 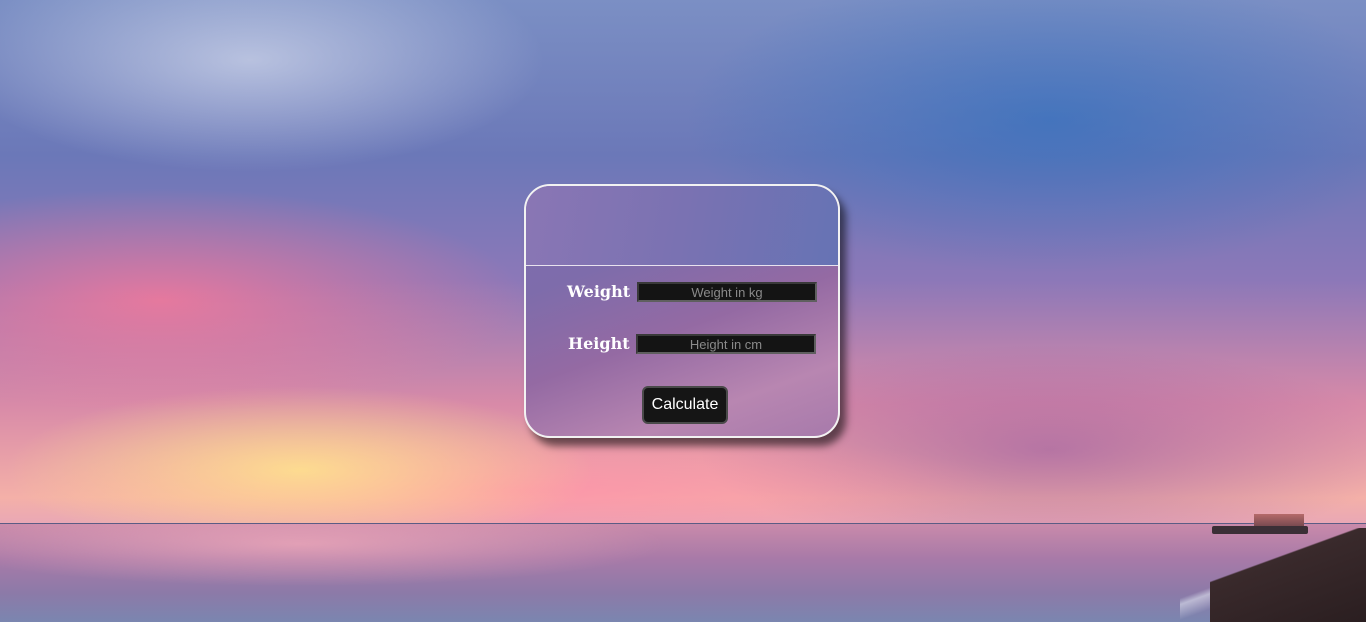 I want to click on card-header, so click(x=682, y=225).